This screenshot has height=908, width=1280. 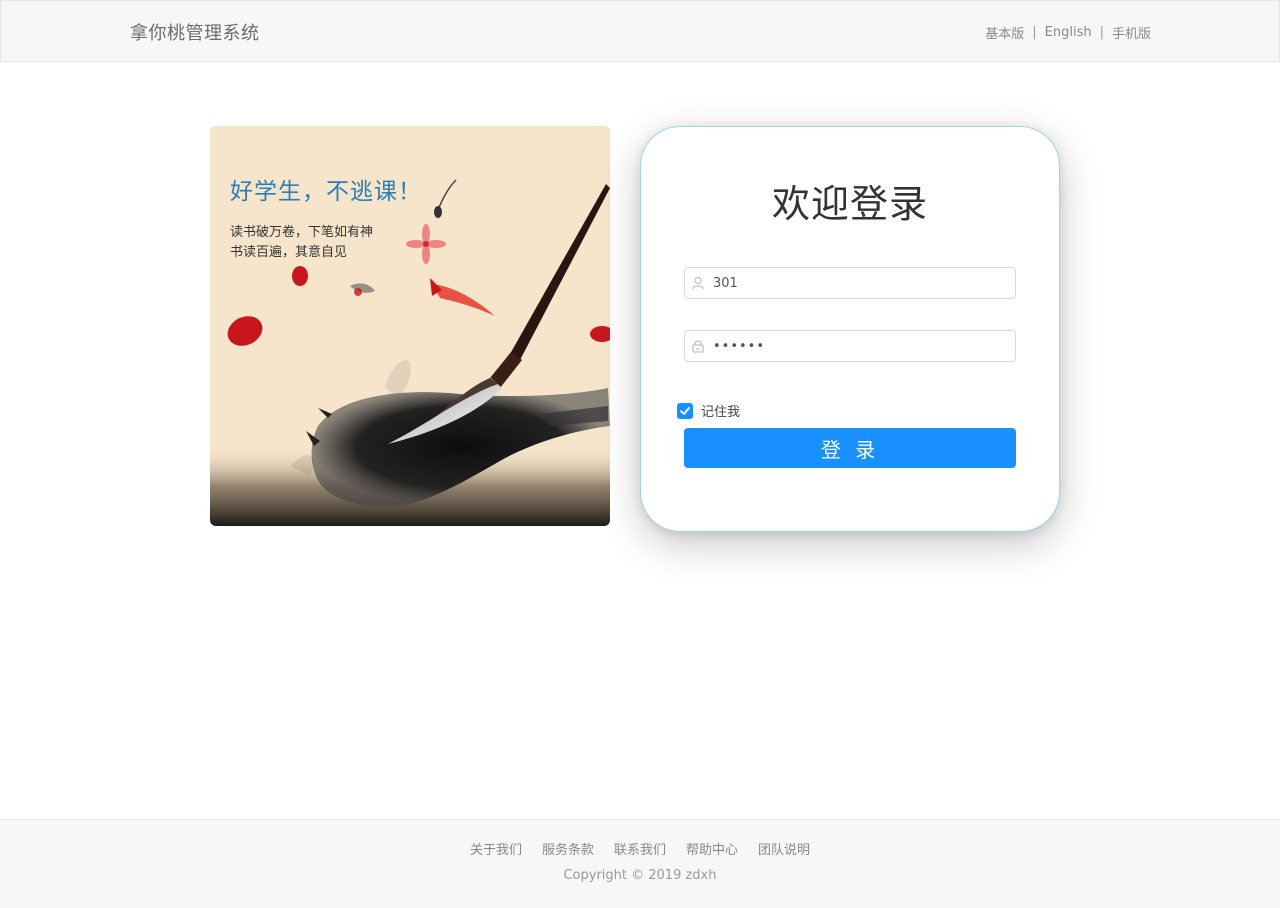 I want to click on lock-icon, so click(x=698, y=346).